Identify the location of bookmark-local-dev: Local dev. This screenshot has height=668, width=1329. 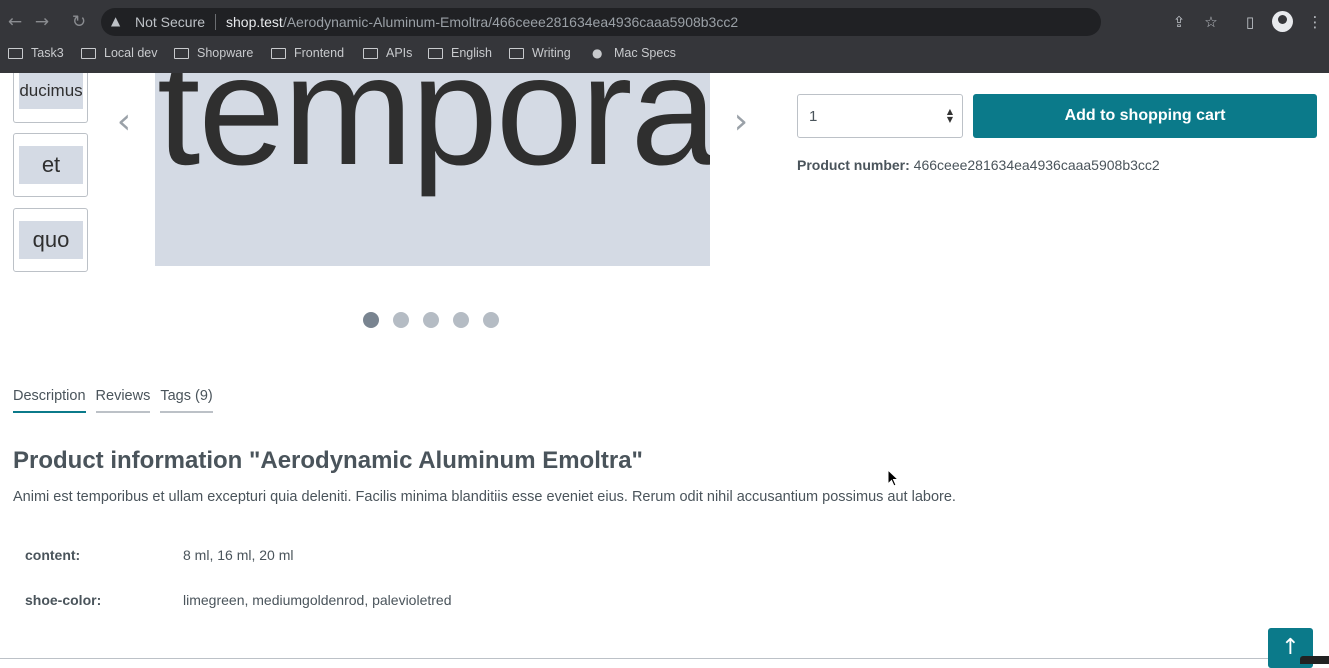
(119, 53).